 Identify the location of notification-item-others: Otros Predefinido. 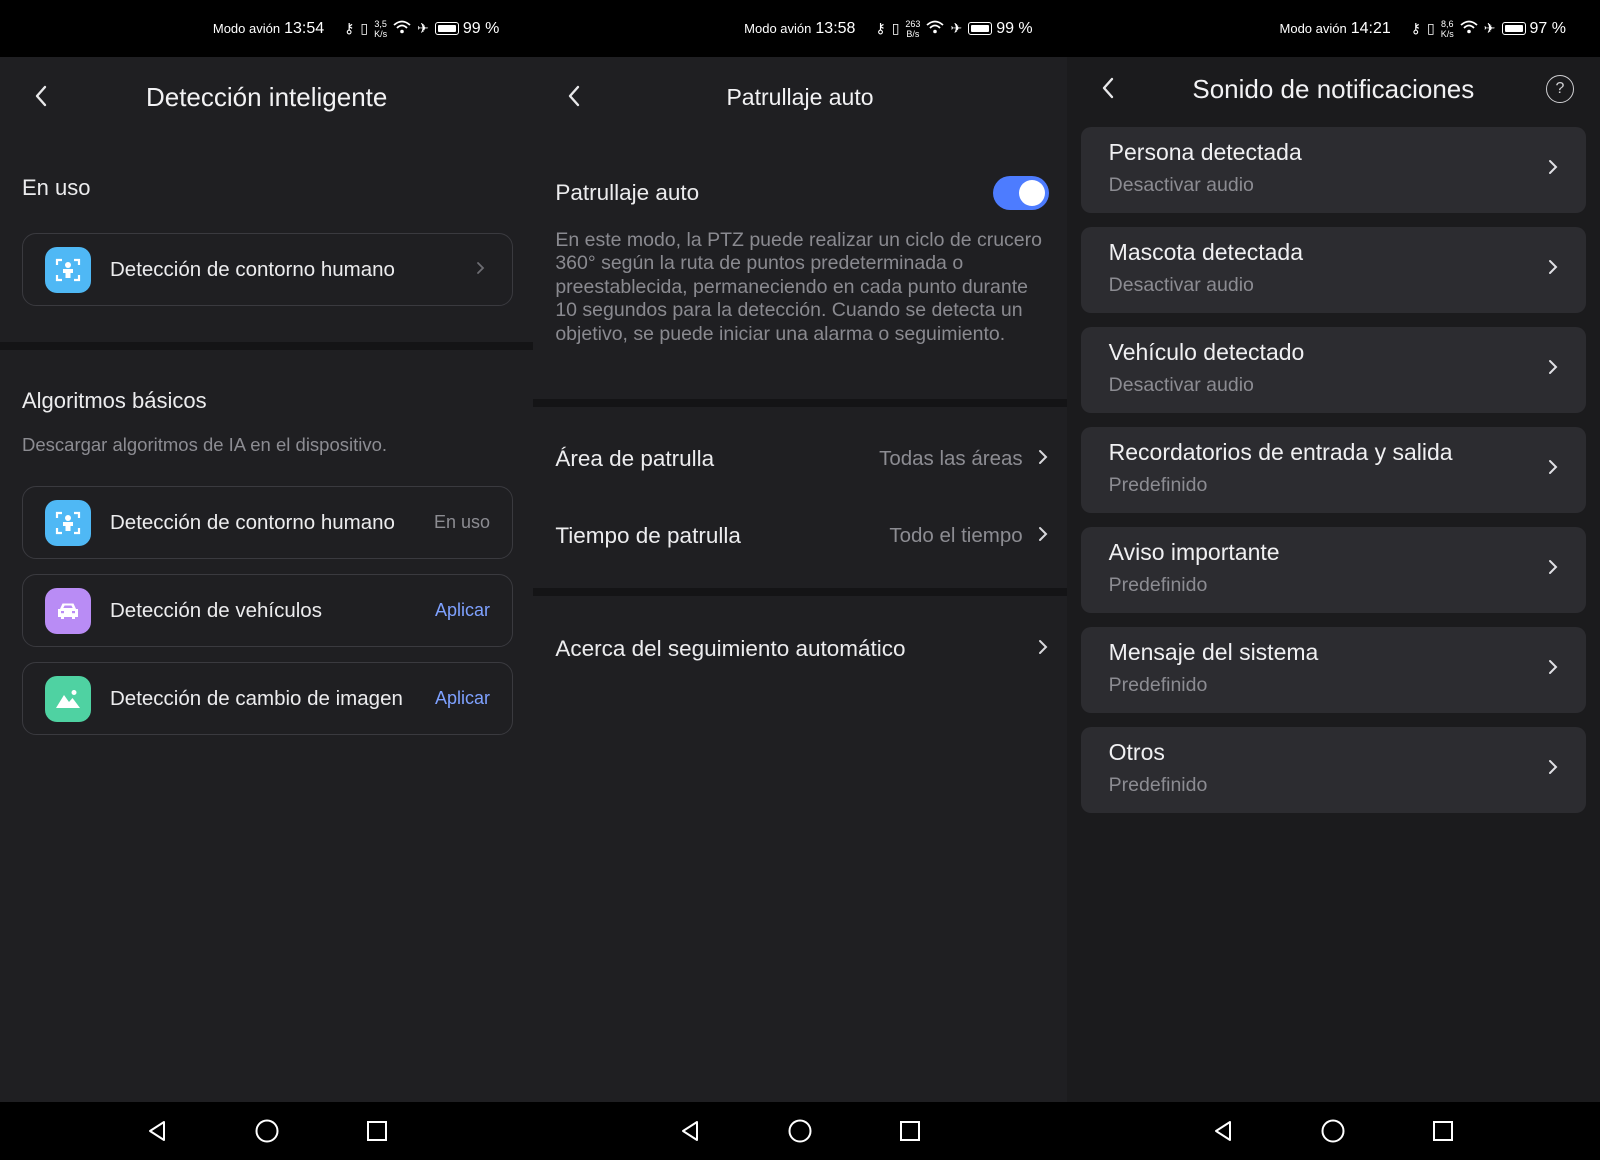
(1333, 770).